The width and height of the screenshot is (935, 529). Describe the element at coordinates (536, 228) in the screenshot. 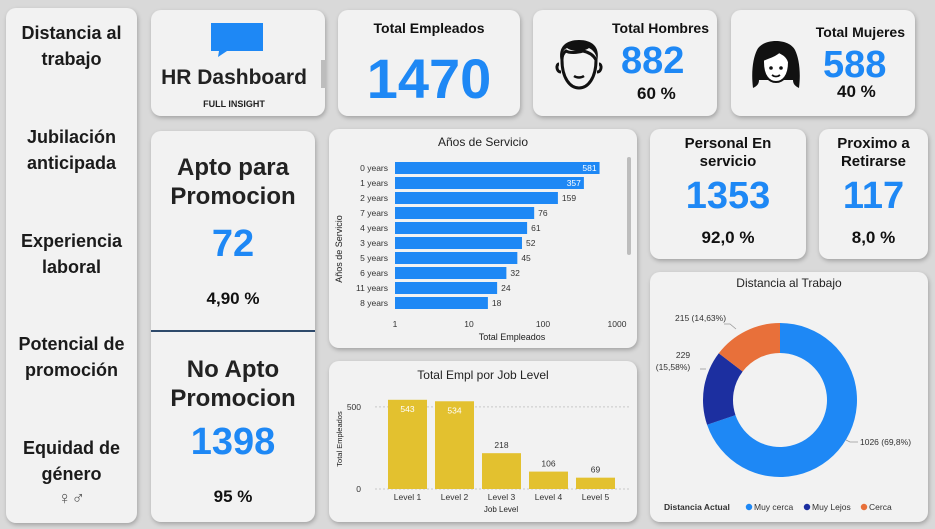

I see `data-label: 61` at that location.